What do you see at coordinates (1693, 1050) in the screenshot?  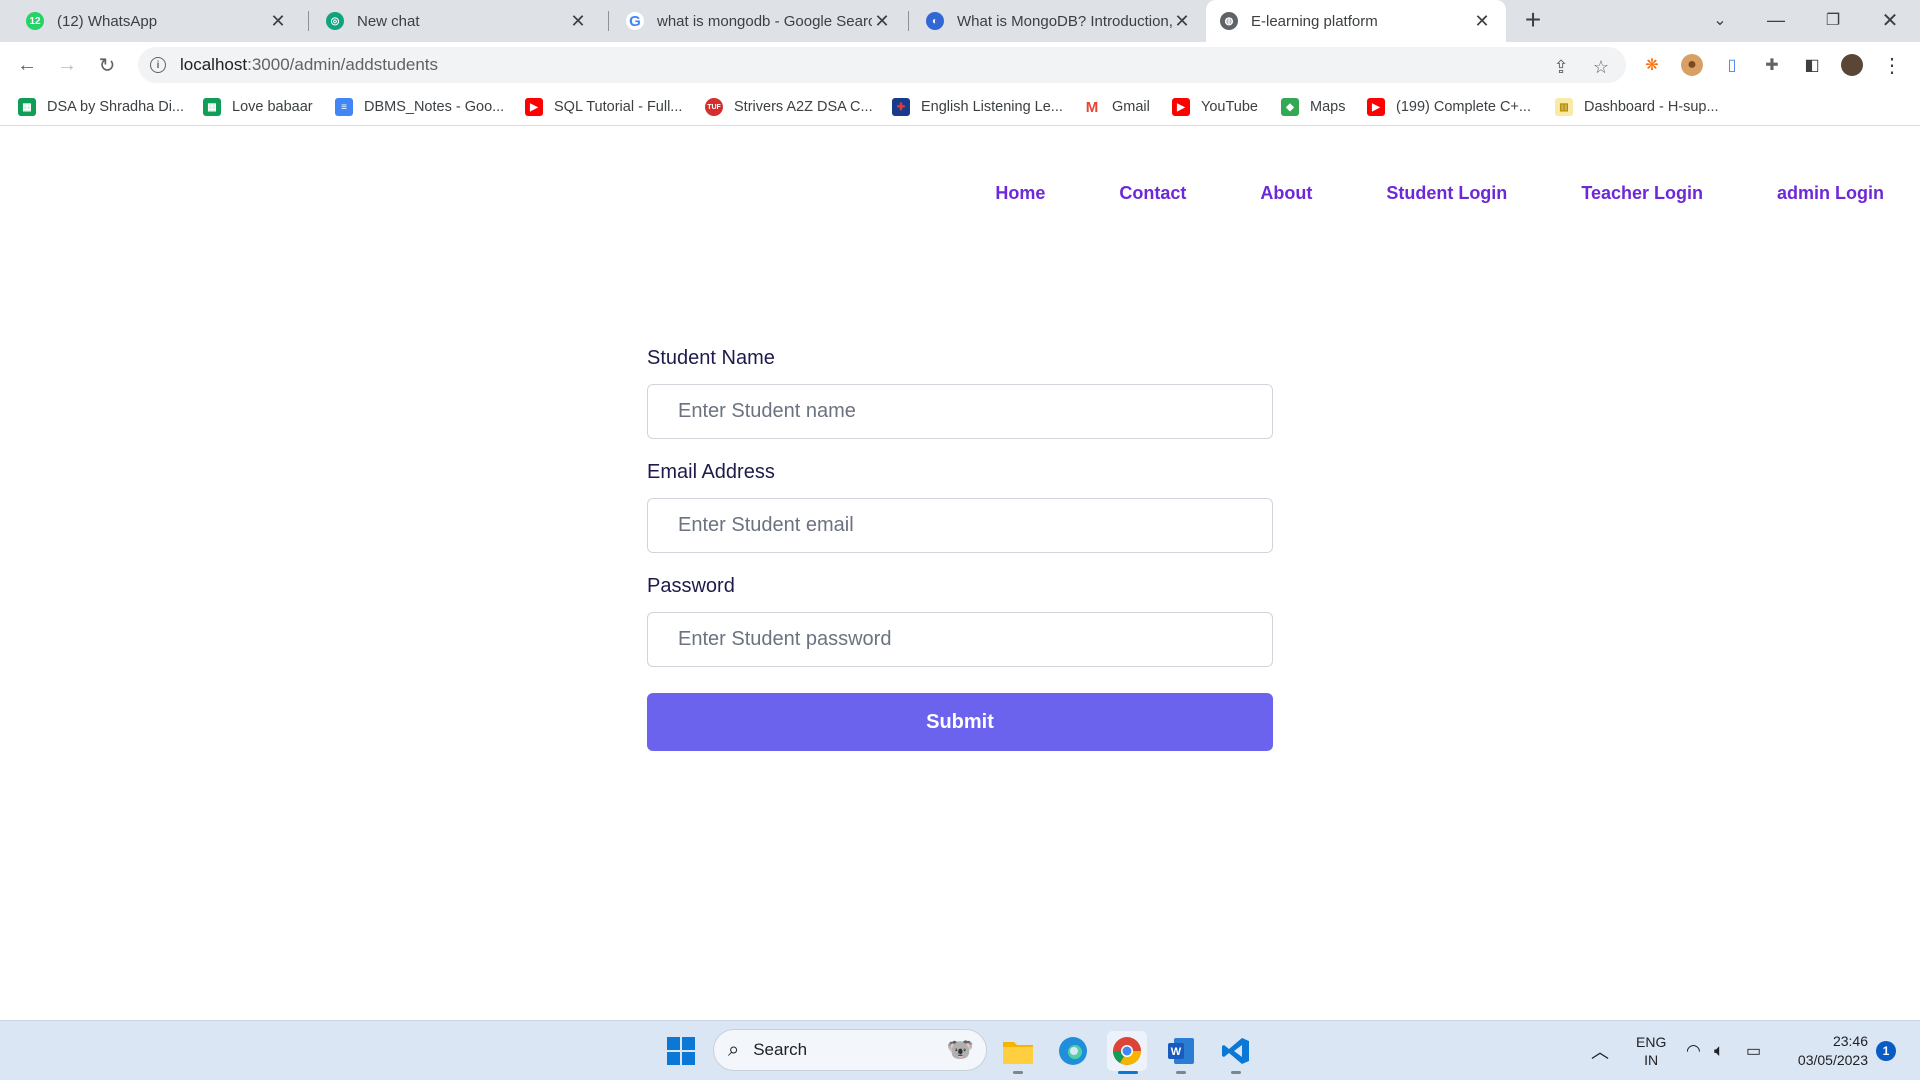 I see `wifi-icon: ◠` at bounding box center [1693, 1050].